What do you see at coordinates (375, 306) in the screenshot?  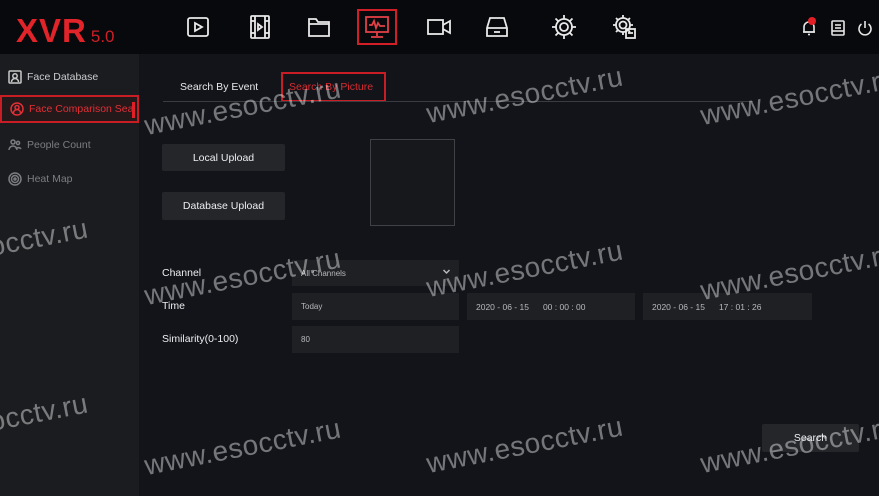 I see `time-select: Today` at bounding box center [375, 306].